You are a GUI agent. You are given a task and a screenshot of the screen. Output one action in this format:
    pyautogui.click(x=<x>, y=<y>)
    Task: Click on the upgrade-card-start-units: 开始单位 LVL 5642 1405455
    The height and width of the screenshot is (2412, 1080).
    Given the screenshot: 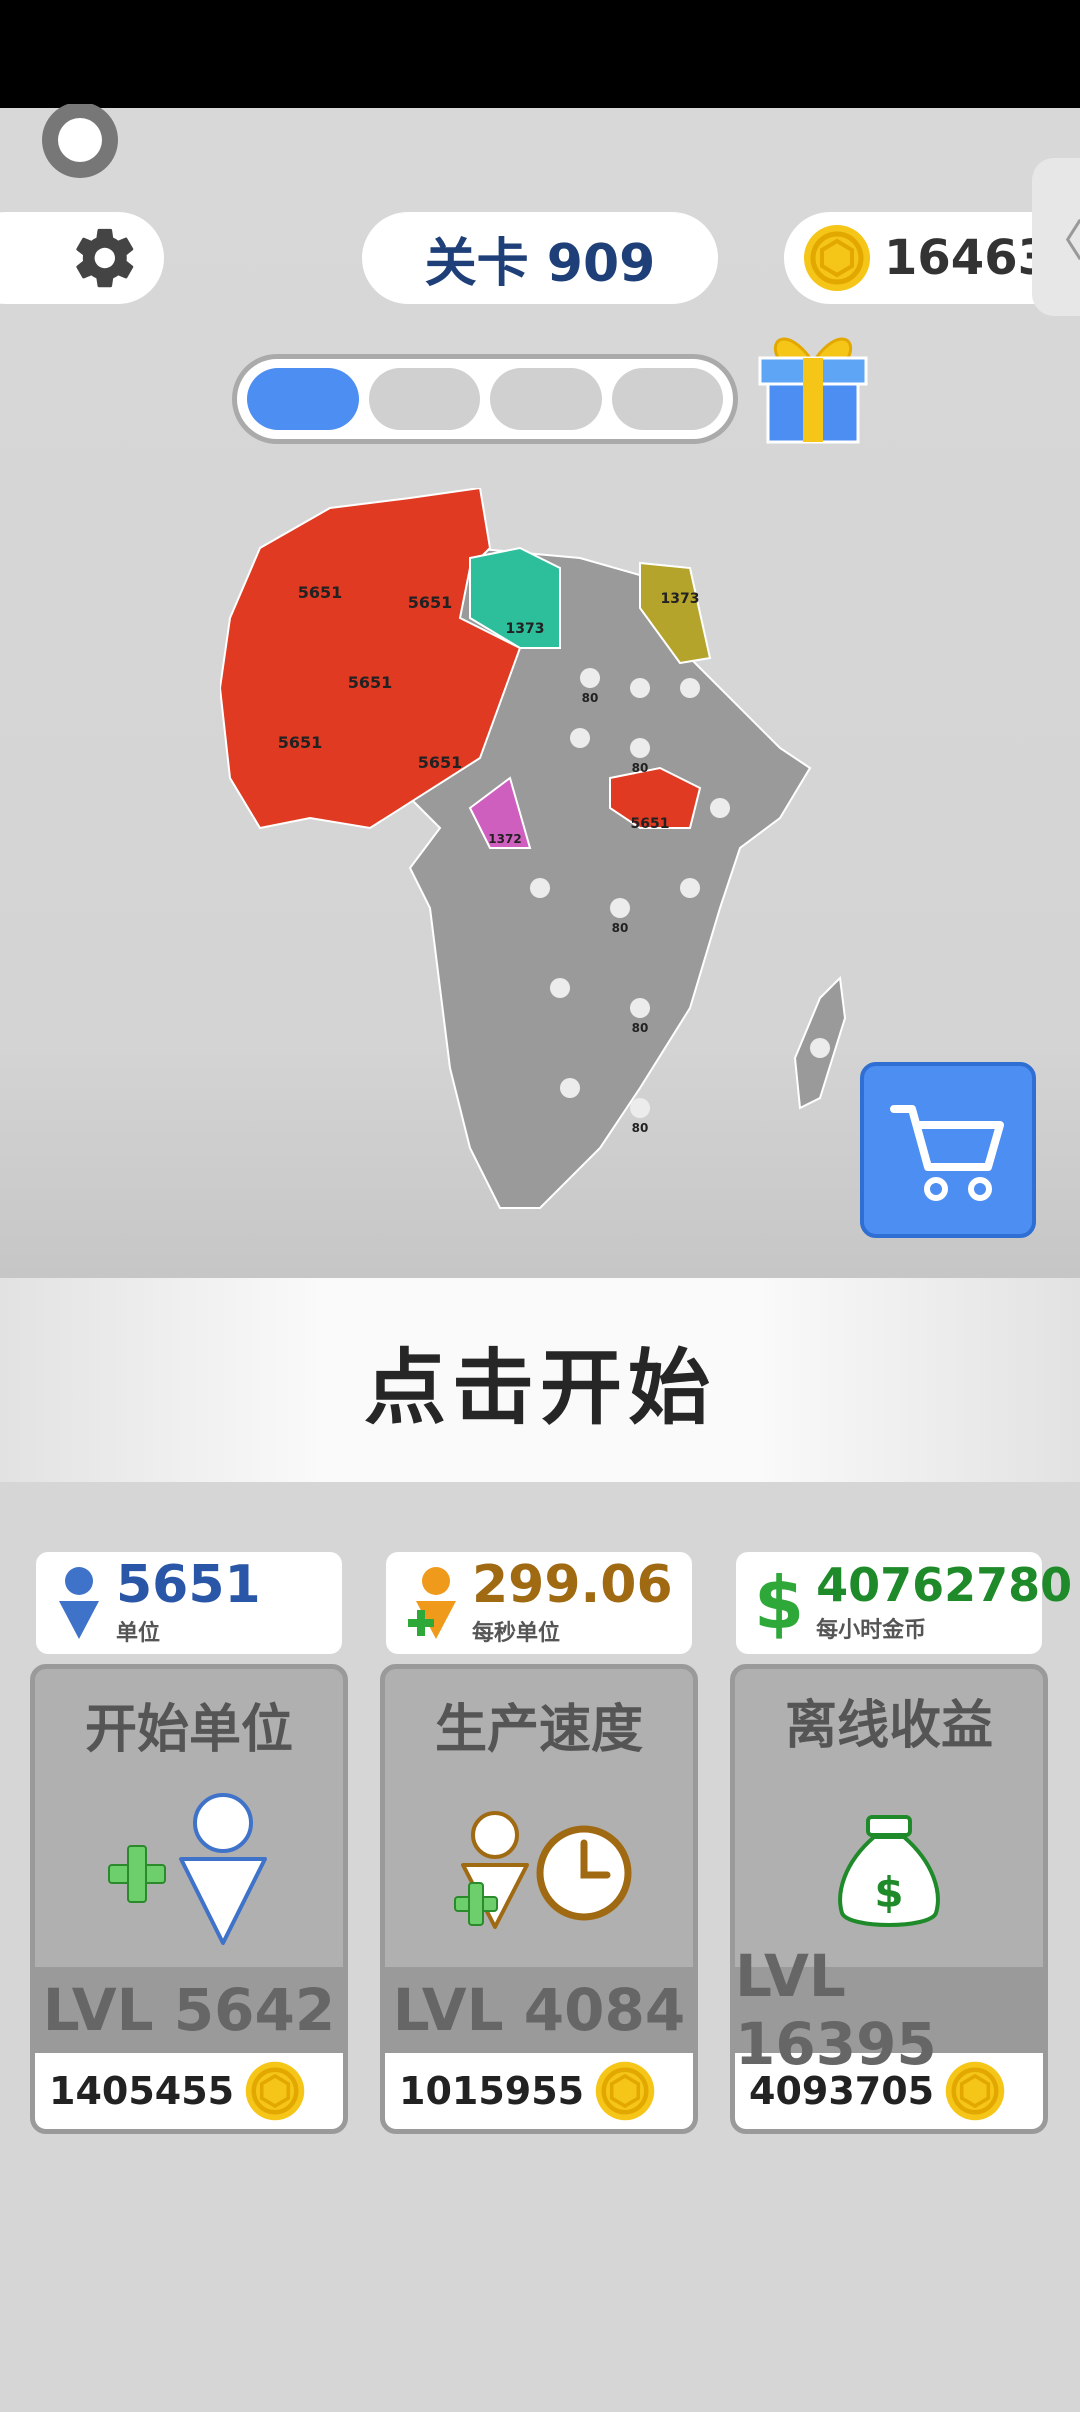 What is the action you would take?
    pyautogui.click(x=189, y=1899)
    